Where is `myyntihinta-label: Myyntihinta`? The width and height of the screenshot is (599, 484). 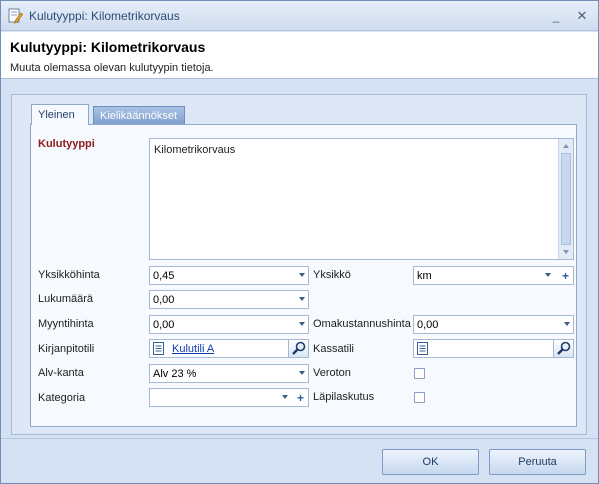 myyntihinta-label: Myyntihinta is located at coordinates (66, 324).